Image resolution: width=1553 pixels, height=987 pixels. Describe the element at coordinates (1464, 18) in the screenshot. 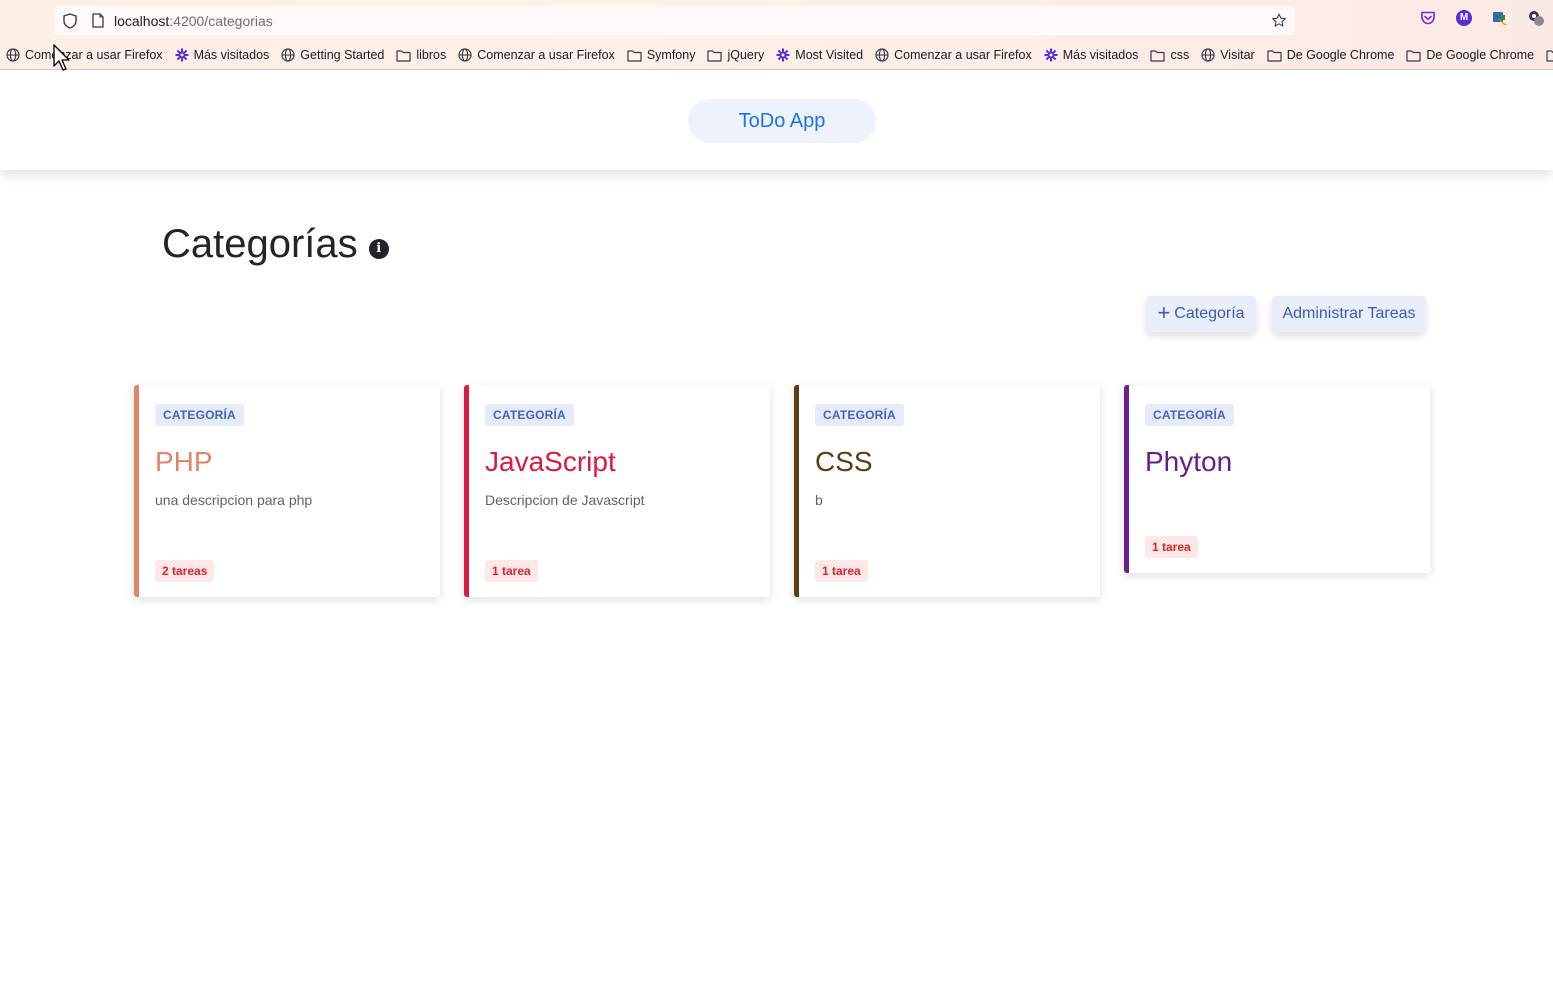

I see `account-avatar-icon: M` at that location.